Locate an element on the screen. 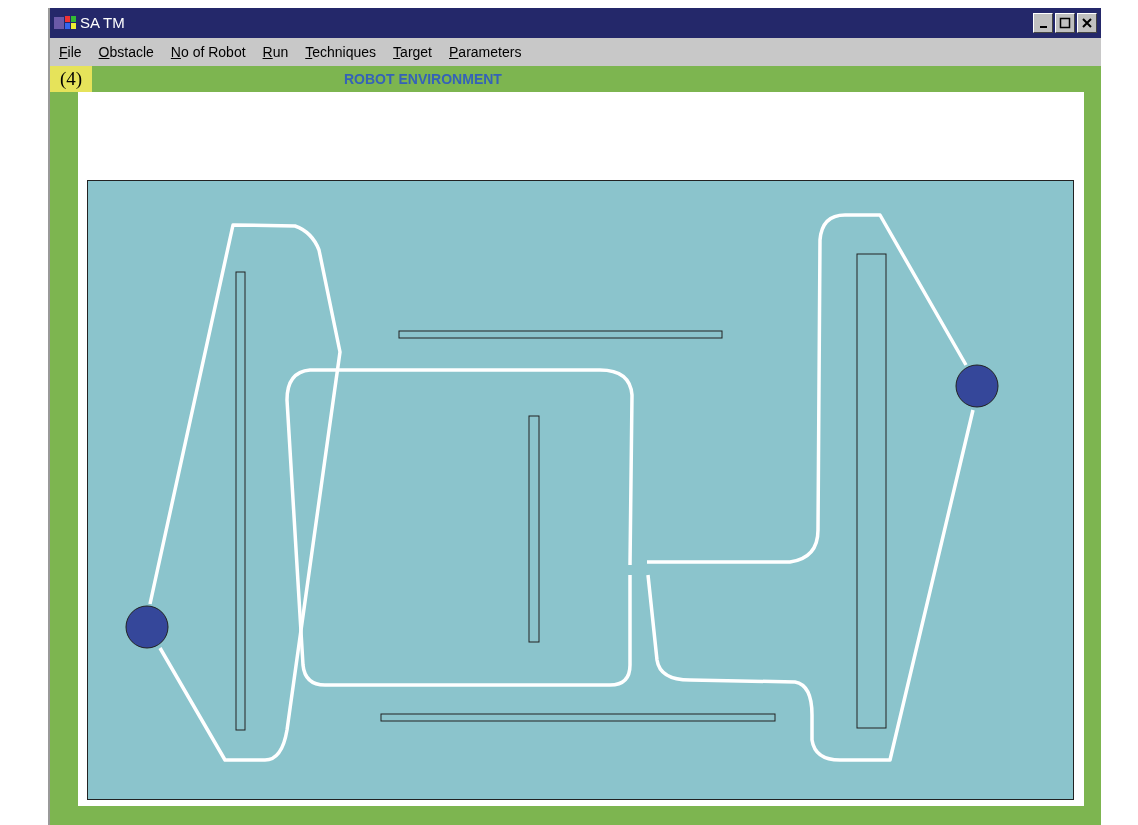  minimize-button is located at coordinates (1043, 23).